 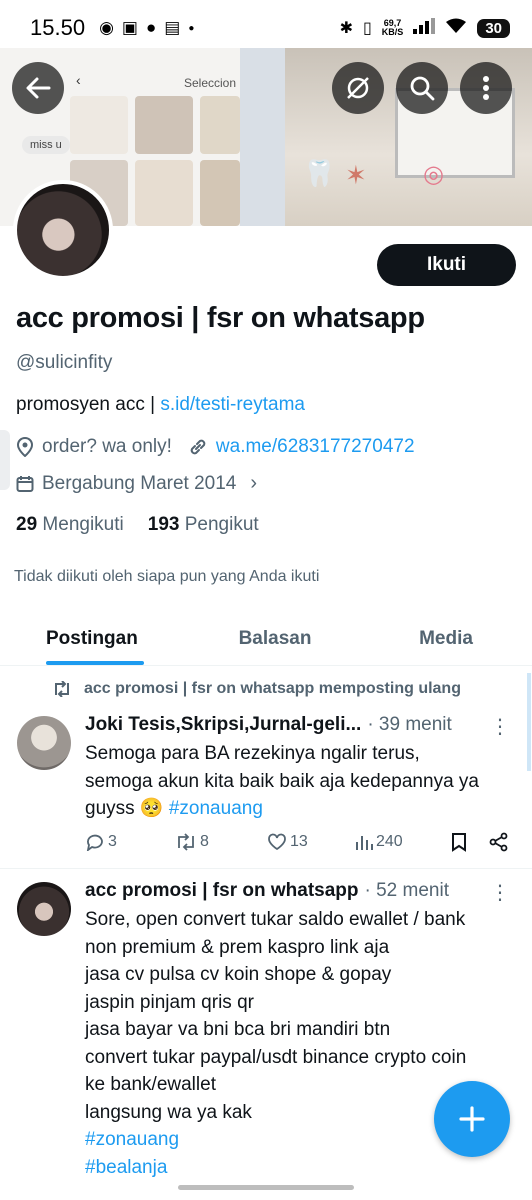 I want to click on location-icon, so click(x=25, y=447).